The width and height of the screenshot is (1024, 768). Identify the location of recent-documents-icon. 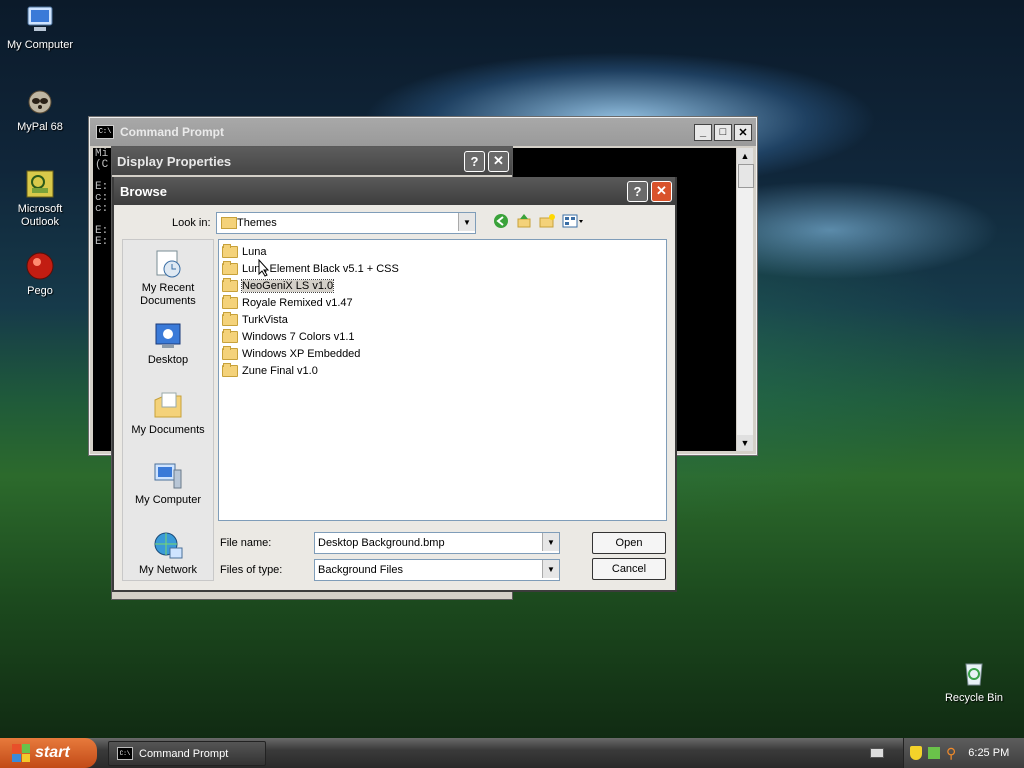
(168, 264).